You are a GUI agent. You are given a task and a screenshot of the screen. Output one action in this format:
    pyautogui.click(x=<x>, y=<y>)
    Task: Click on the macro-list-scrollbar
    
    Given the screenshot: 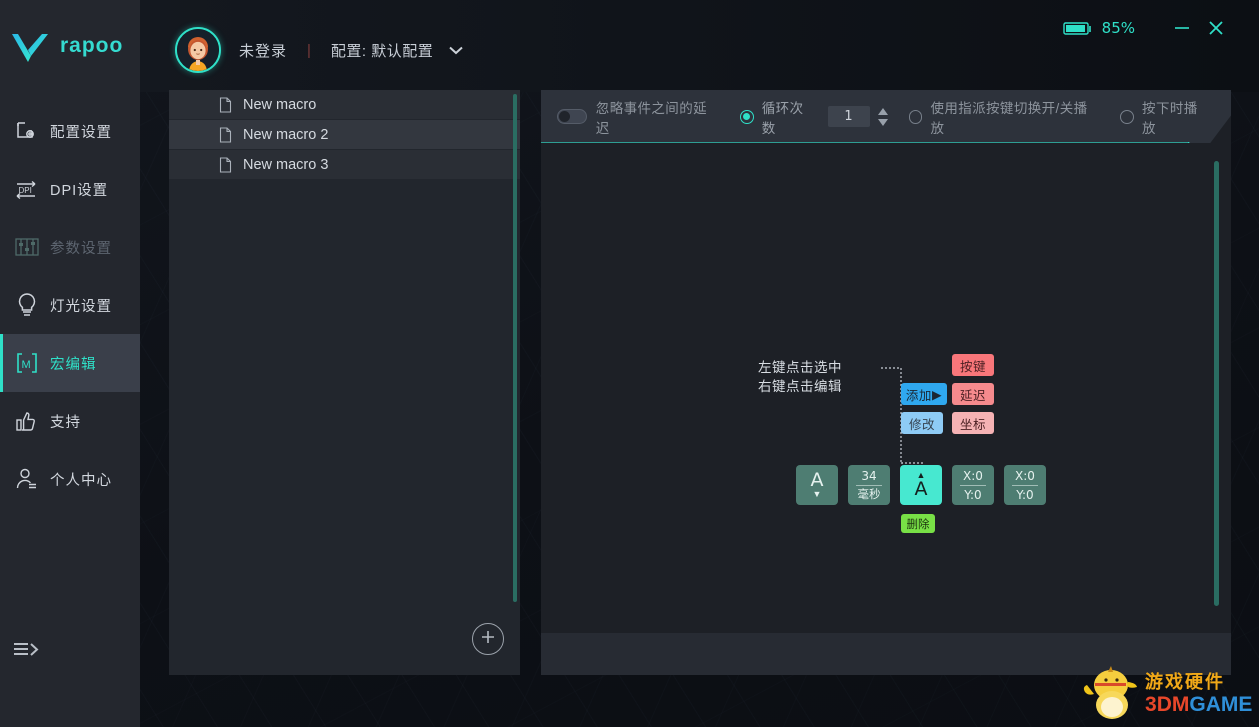 What is the action you would take?
    pyautogui.click(x=515, y=348)
    